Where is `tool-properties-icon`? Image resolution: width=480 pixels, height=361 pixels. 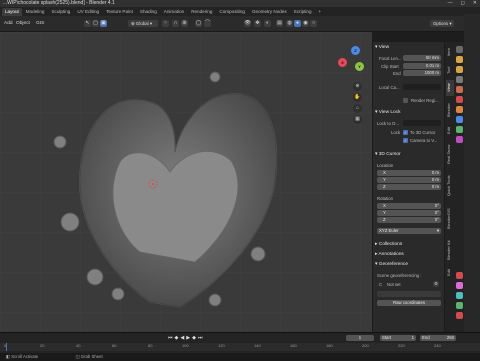
tool-properties-icon is located at coordinates (459, 49).